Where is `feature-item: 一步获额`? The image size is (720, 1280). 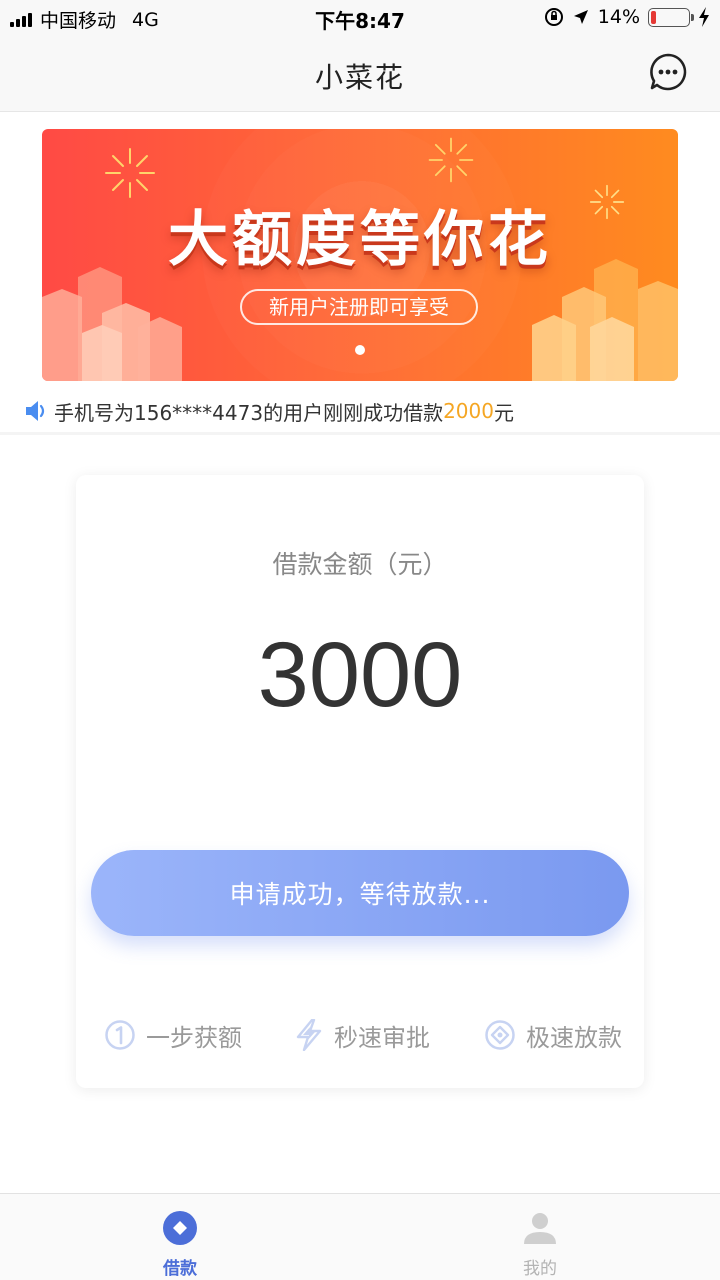 feature-item: 一步获额 is located at coordinates (173, 1035).